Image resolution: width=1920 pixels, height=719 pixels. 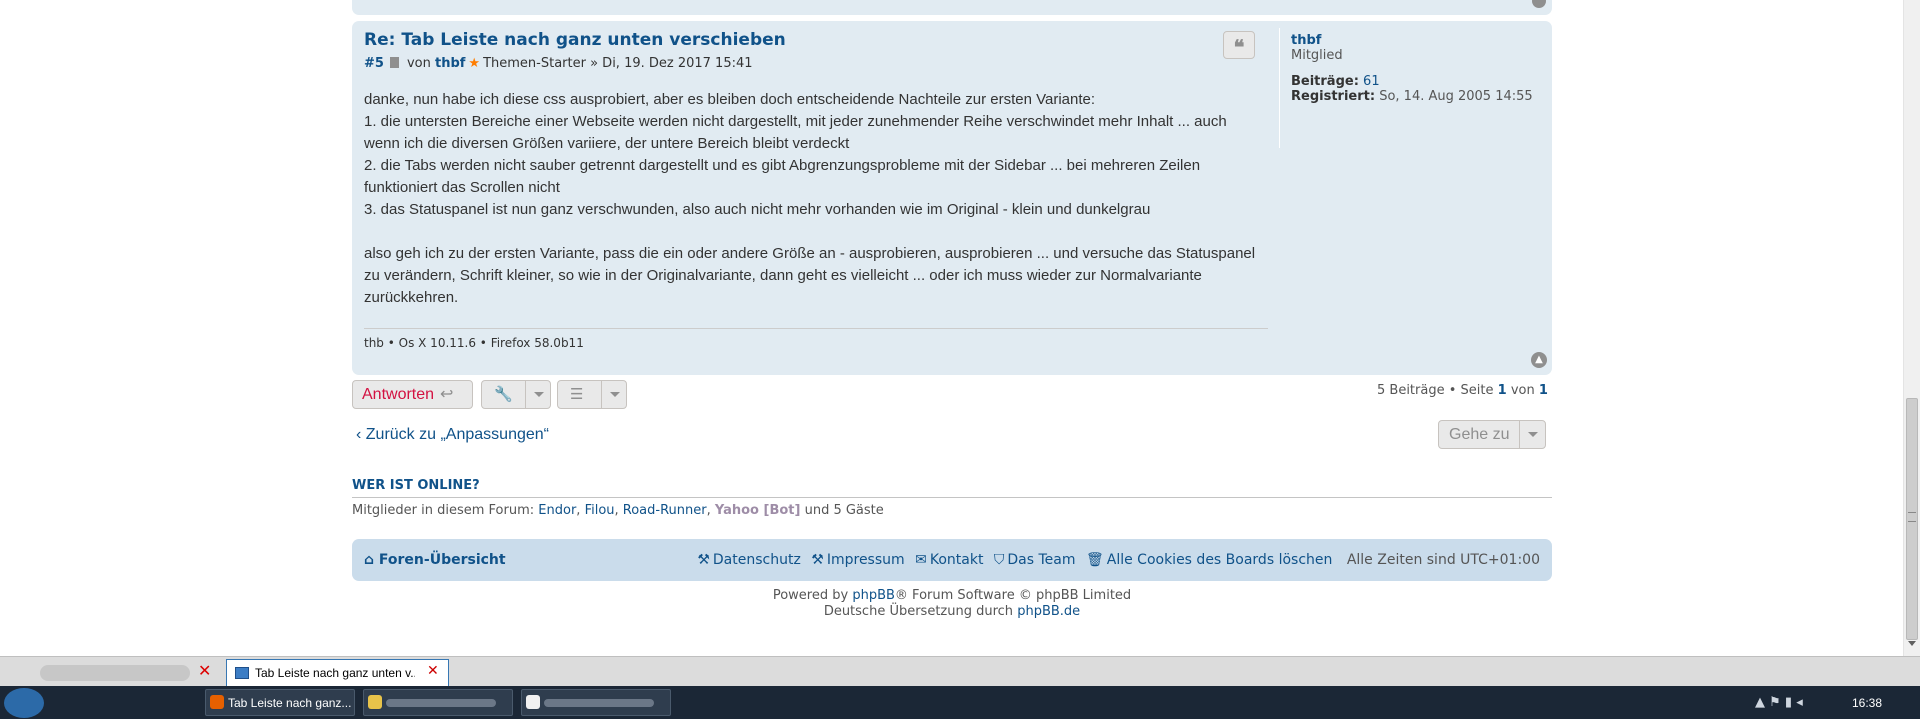 What do you see at coordinates (1539, 360) in the screenshot?
I see `back-to-top-icon: ▲` at bounding box center [1539, 360].